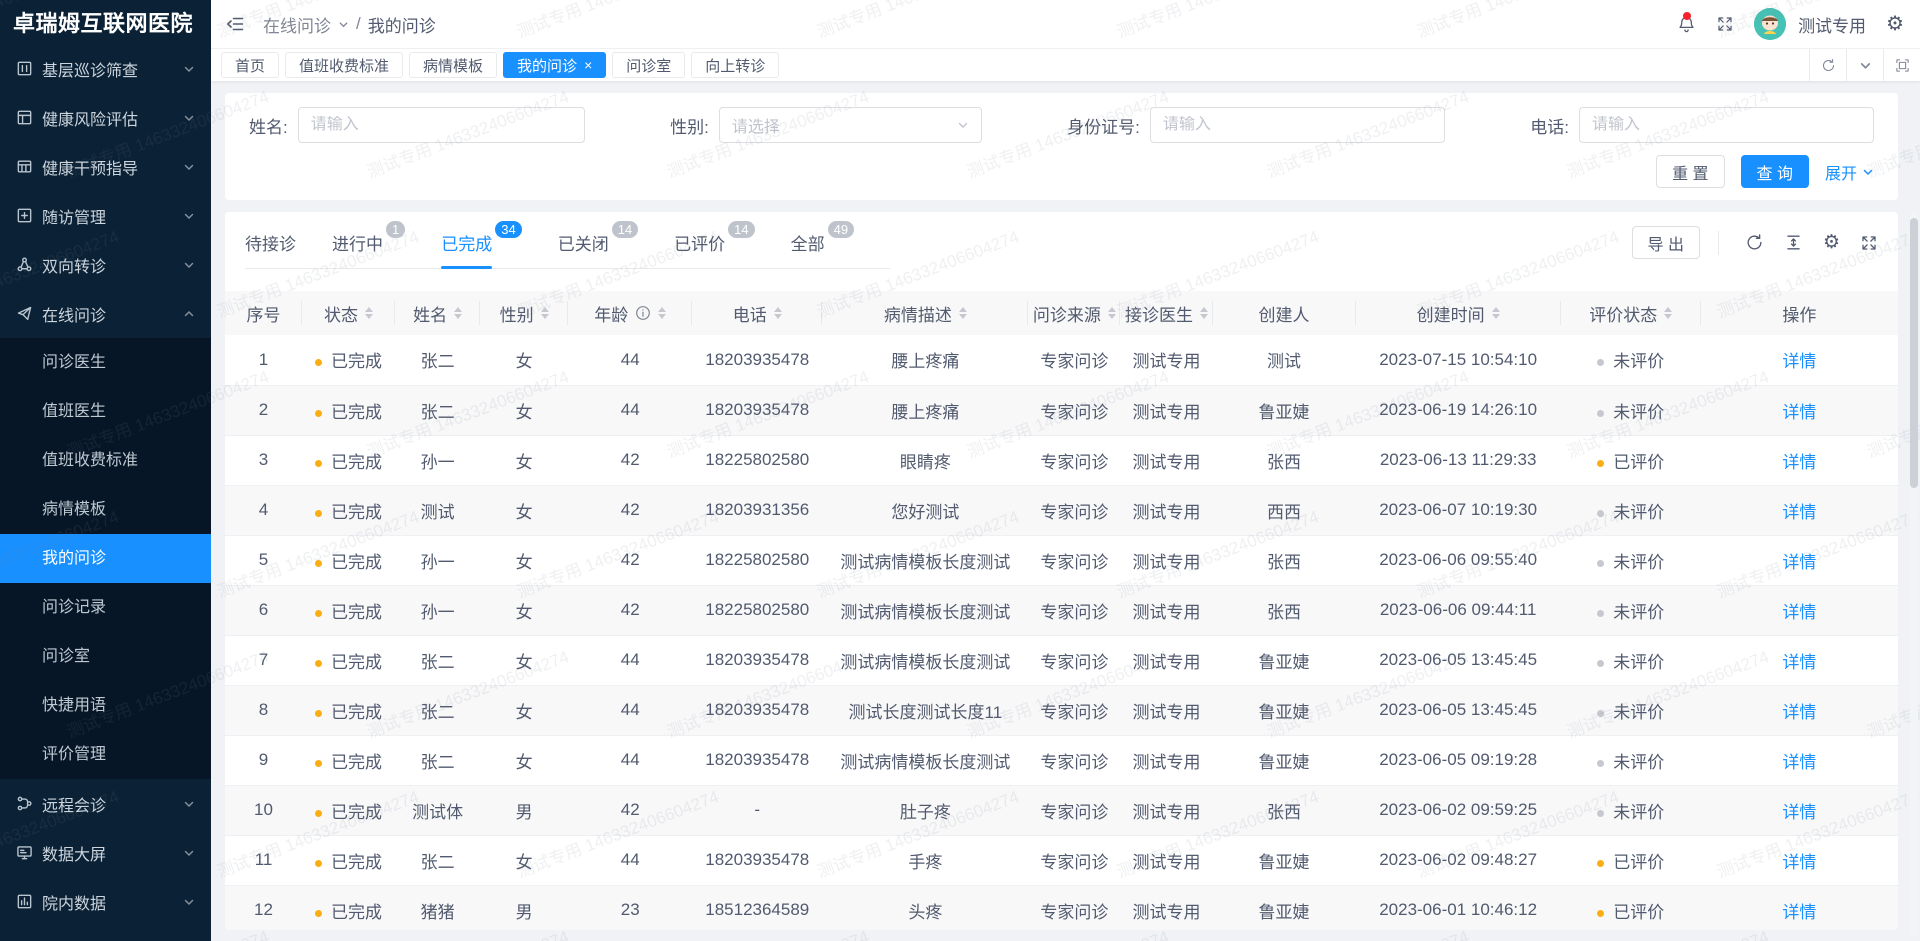 This screenshot has height=941, width=1920. What do you see at coordinates (105, 411) in the screenshot?
I see `sidebar-subitem-duty-doctor: 值班医生` at bounding box center [105, 411].